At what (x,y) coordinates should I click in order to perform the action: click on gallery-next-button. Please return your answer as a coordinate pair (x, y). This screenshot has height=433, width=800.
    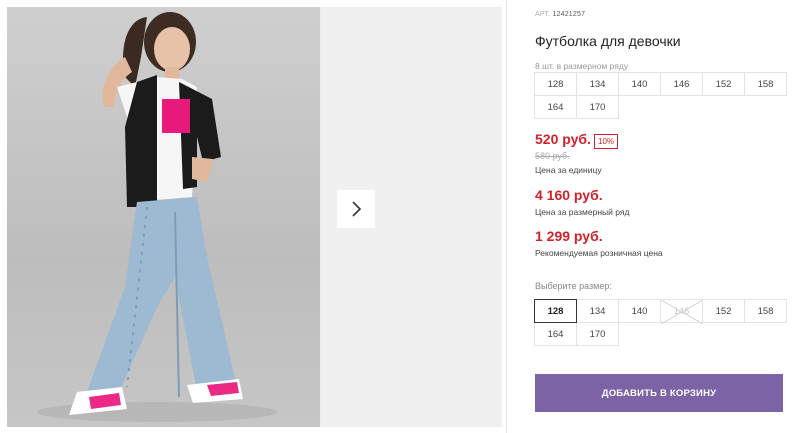
    Looking at the image, I should click on (356, 209).